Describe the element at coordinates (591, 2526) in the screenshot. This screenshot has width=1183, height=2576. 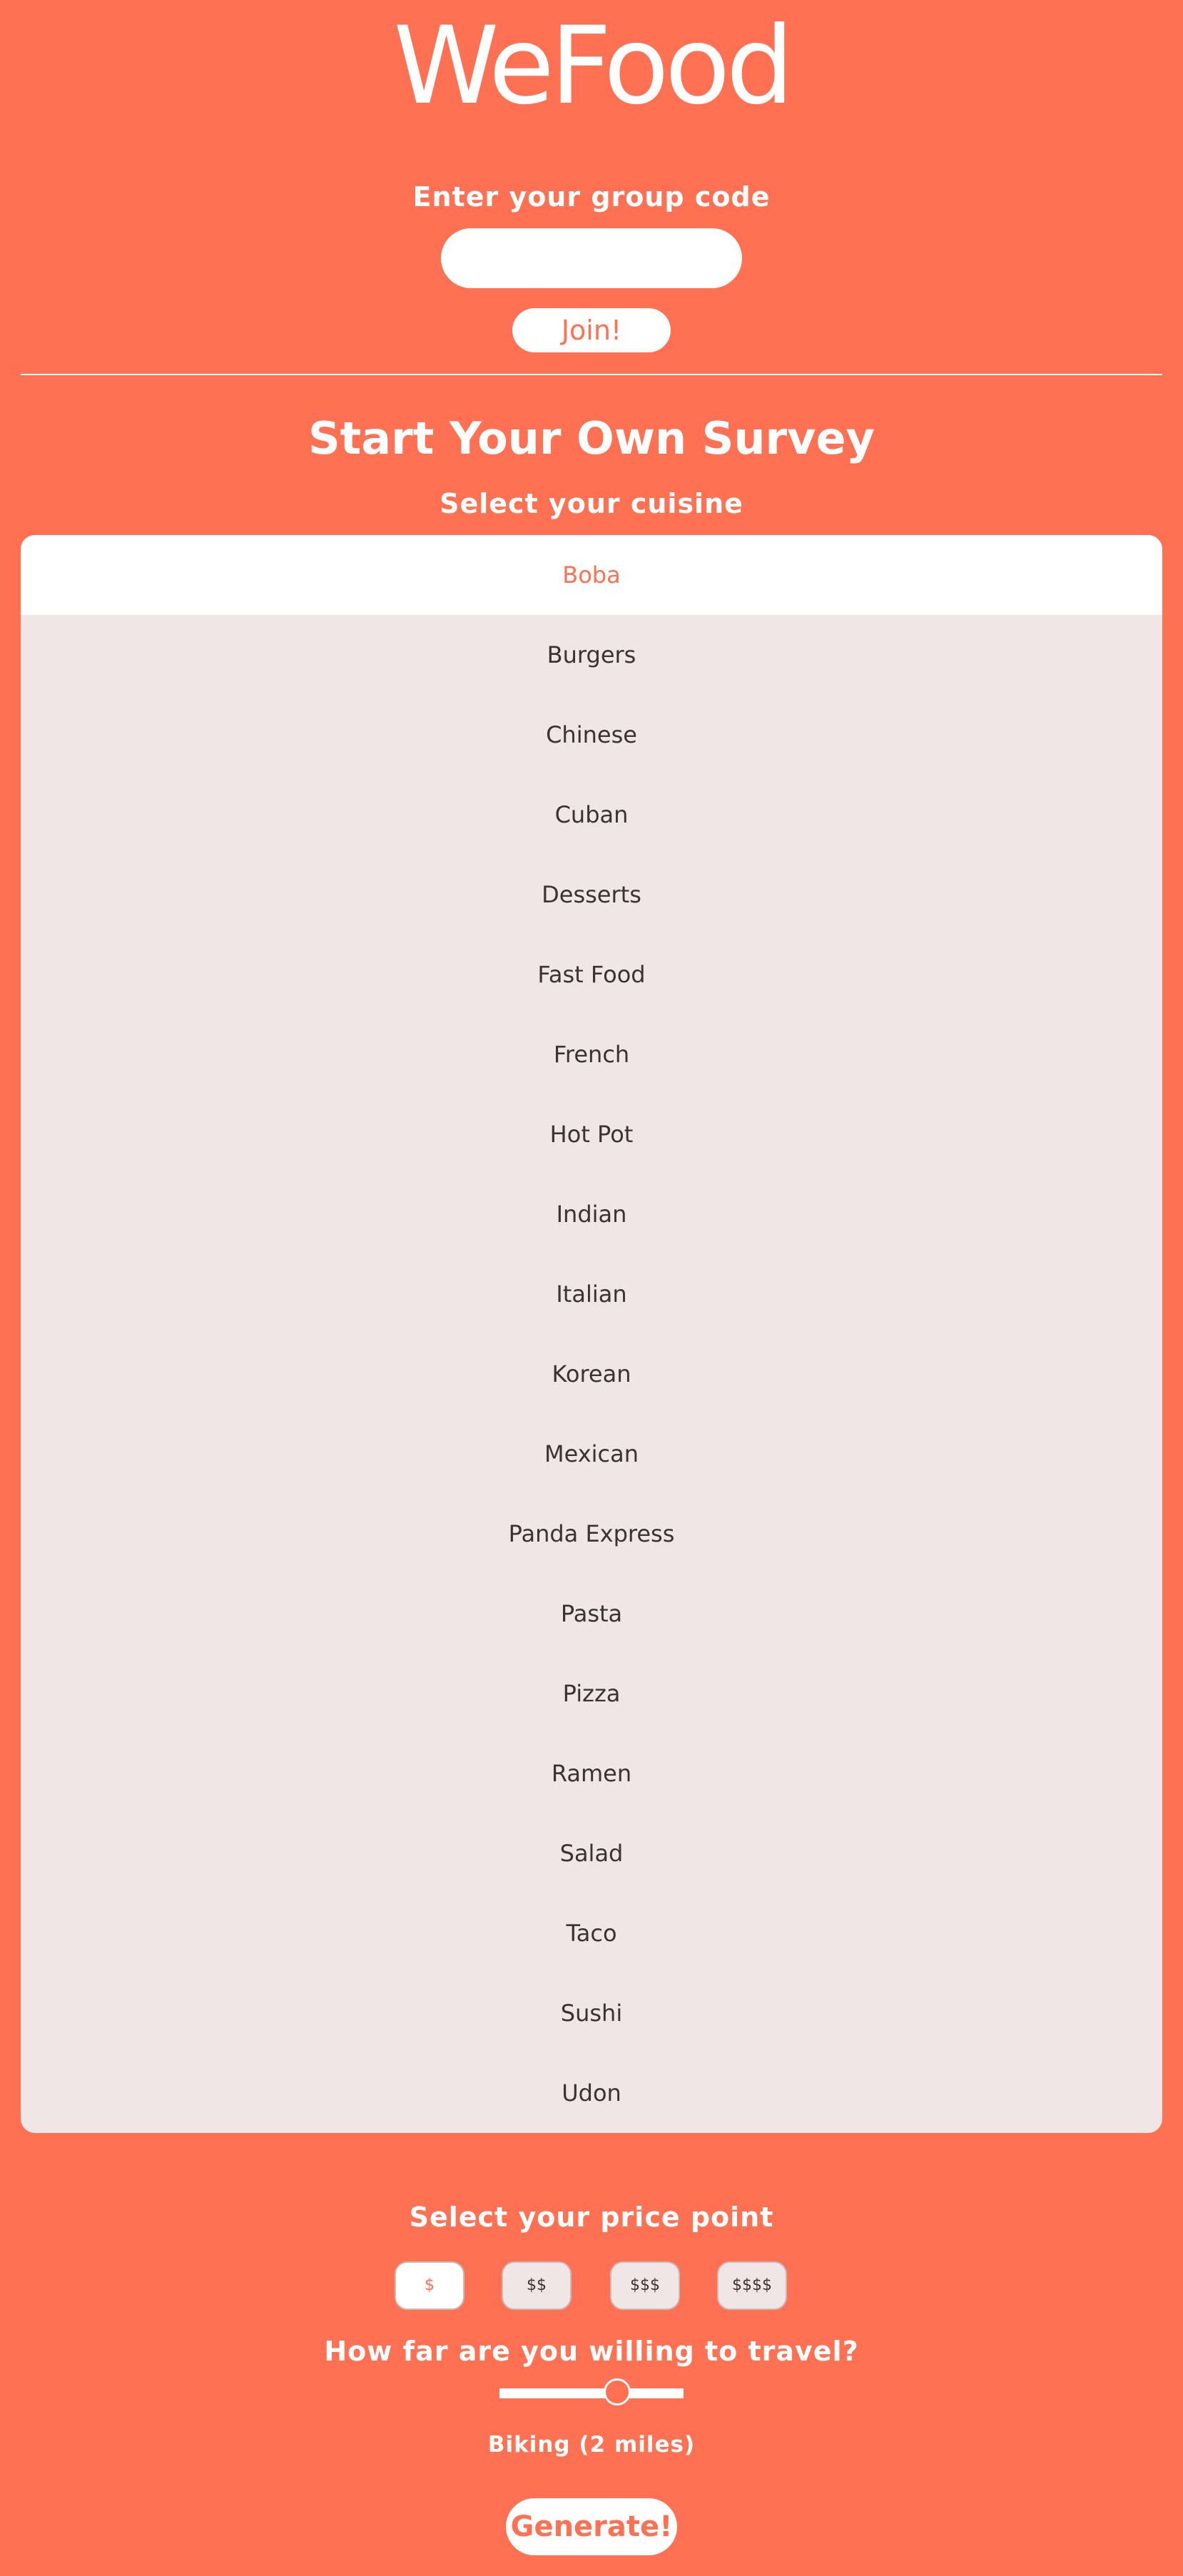
I see `generate-button: Generate!` at that location.